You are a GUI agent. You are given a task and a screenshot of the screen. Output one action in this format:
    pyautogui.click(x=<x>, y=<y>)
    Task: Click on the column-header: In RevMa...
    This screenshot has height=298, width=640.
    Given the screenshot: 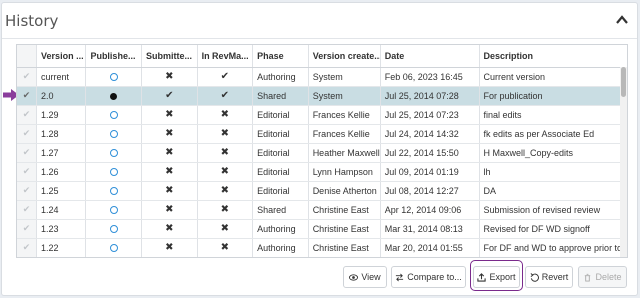 What is the action you would take?
    pyautogui.click(x=225, y=56)
    